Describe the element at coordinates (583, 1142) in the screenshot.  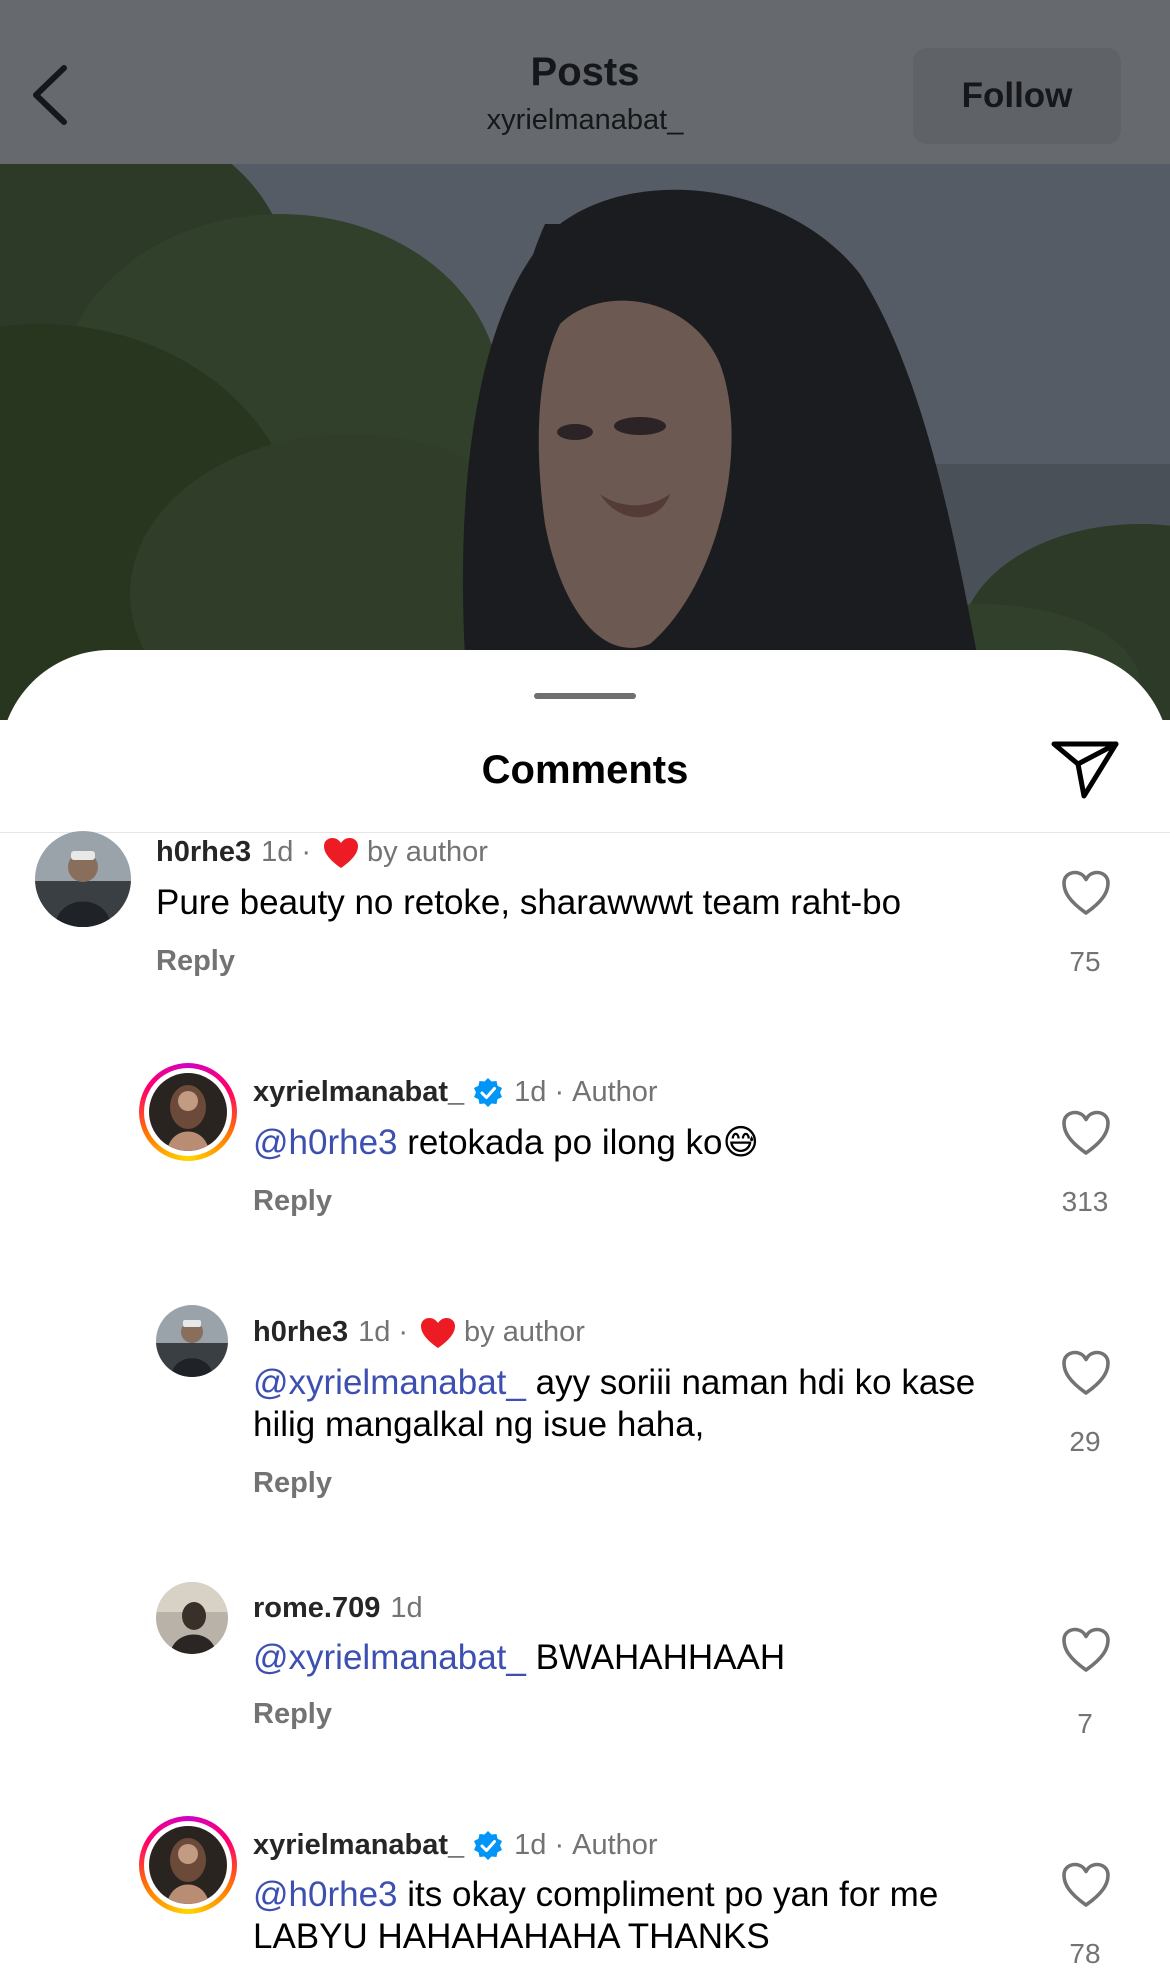
I see `comment-body: retokada po ilong ko😅` at that location.